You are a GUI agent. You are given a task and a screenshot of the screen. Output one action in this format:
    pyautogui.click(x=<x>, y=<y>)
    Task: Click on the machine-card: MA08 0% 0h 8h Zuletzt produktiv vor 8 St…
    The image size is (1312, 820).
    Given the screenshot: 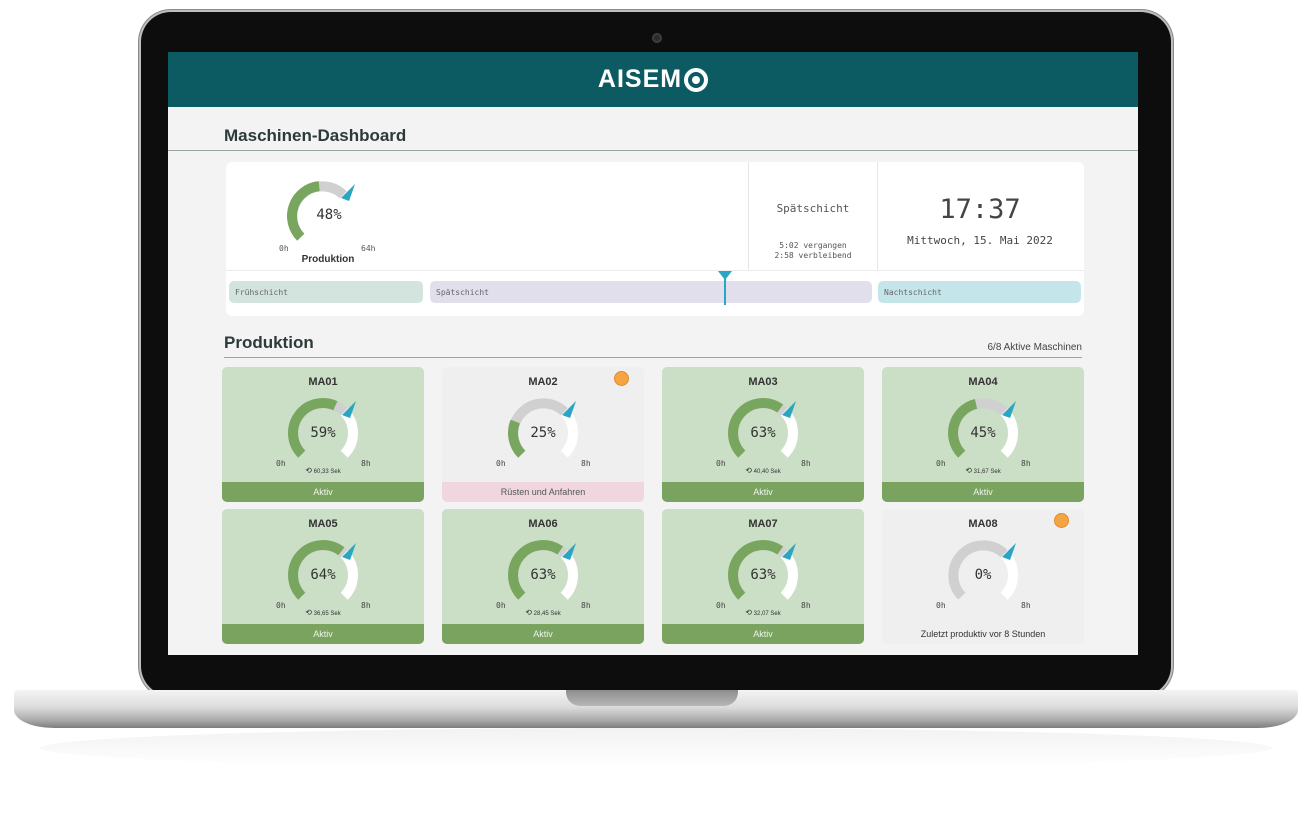 What is the action you would take?
    pyautogui.click(x=983, y=576)
    